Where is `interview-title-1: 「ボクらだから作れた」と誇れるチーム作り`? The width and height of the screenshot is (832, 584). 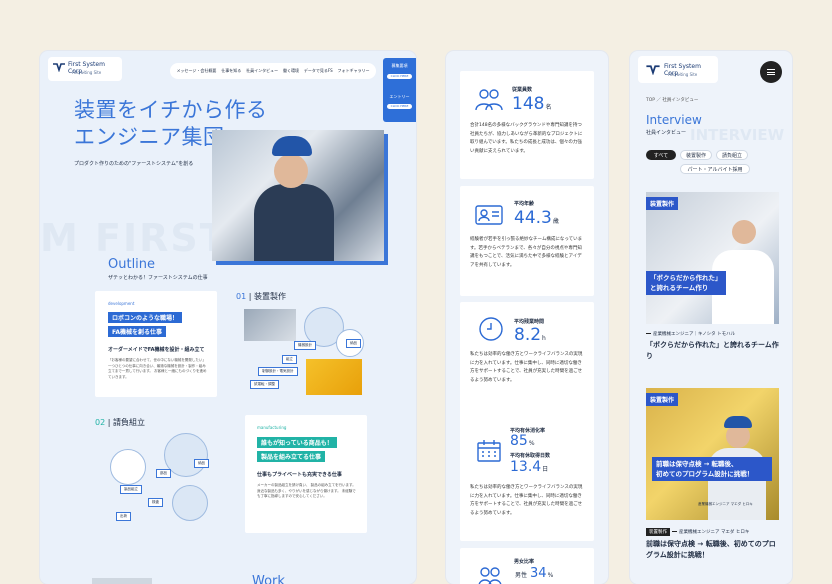
interview-title-1: 「ボクらだから作れた」と誇れるチーム作り is located at coordinates (713, 351).